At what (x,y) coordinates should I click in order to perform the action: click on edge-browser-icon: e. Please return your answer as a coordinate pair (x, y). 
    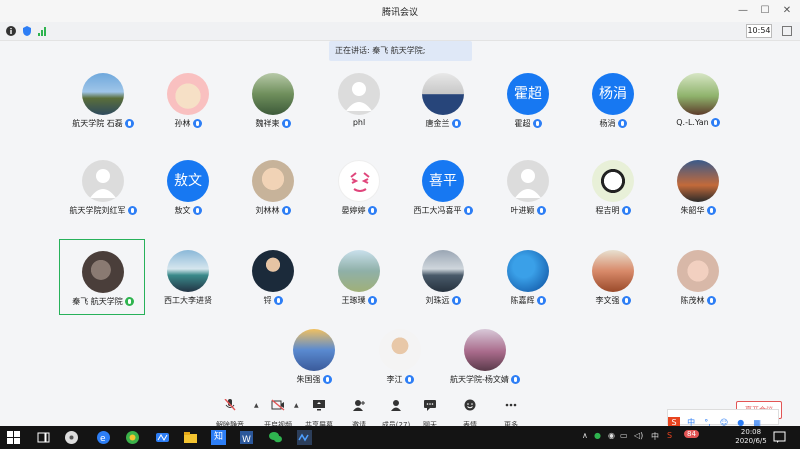
    Looking at the image, I should click on (103, 437).